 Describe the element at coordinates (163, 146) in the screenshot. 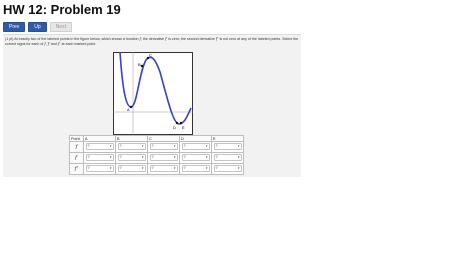

I see `sign-select-f-c: ? ▾` at that location.